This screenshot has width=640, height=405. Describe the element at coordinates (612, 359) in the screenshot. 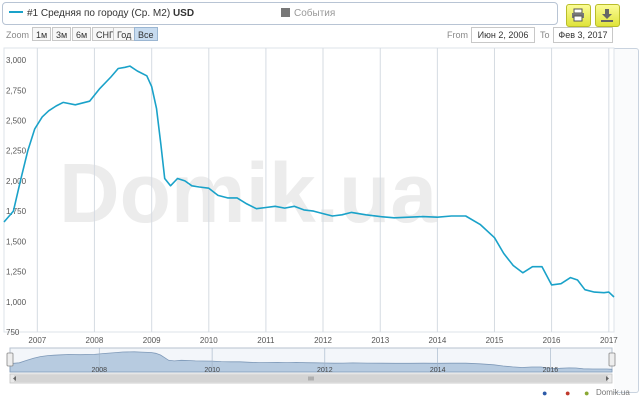

I see `navigator-right-handle` at that location.